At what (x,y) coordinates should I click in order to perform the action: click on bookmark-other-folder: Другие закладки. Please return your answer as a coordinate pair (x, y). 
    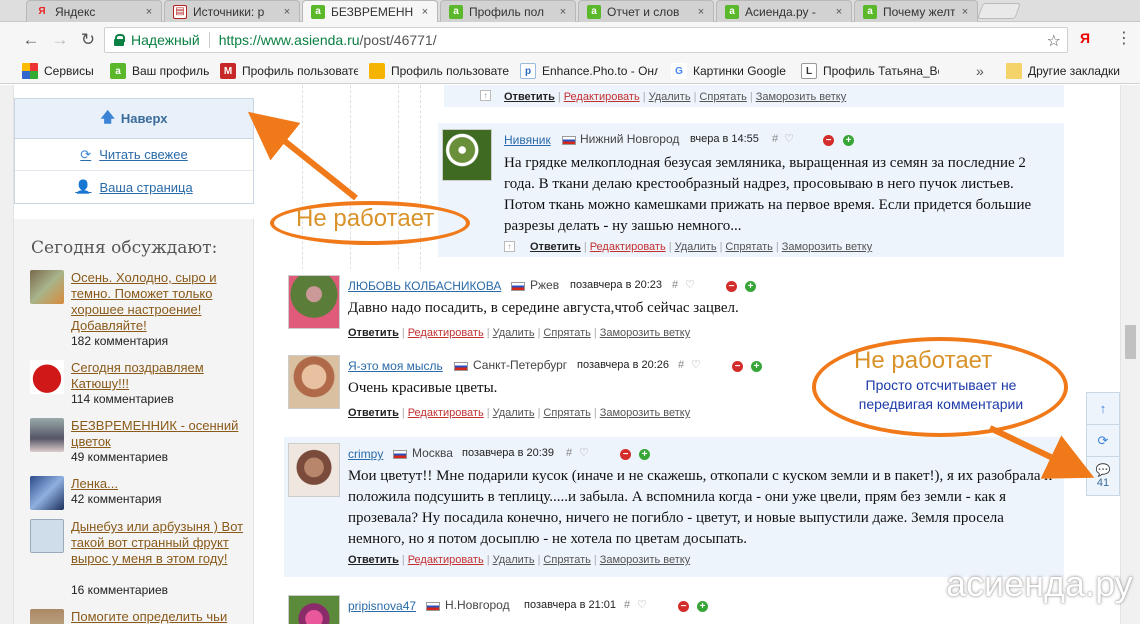
    Looking at the image, I should click on (1063, 71).